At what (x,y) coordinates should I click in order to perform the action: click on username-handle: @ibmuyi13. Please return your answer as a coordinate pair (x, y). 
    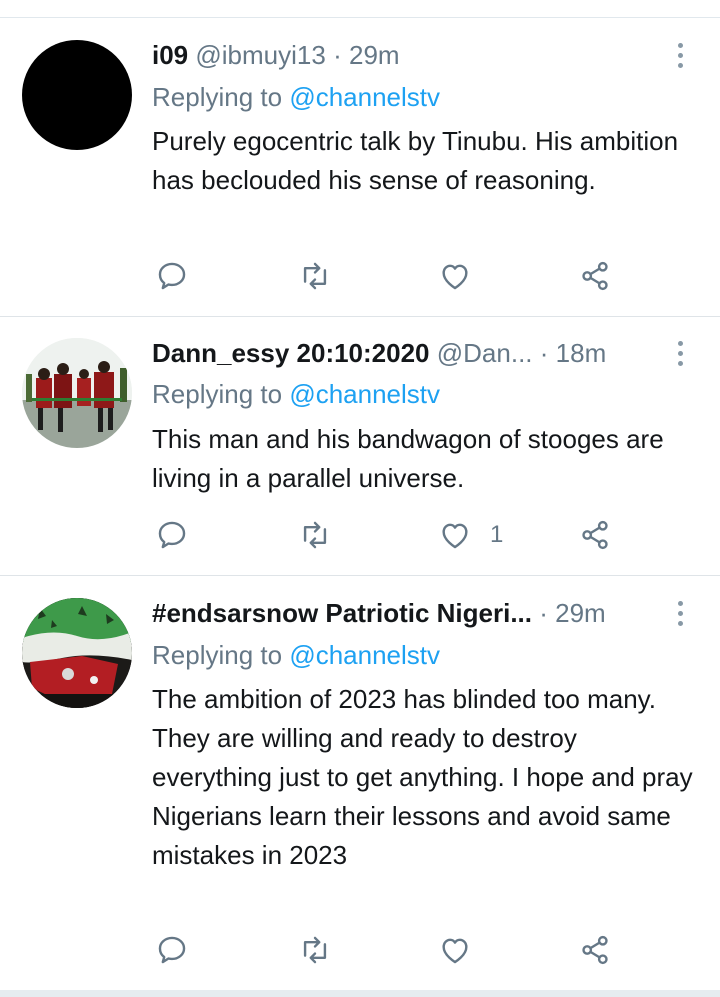
    Looking at the image, I should click on (260, 55).